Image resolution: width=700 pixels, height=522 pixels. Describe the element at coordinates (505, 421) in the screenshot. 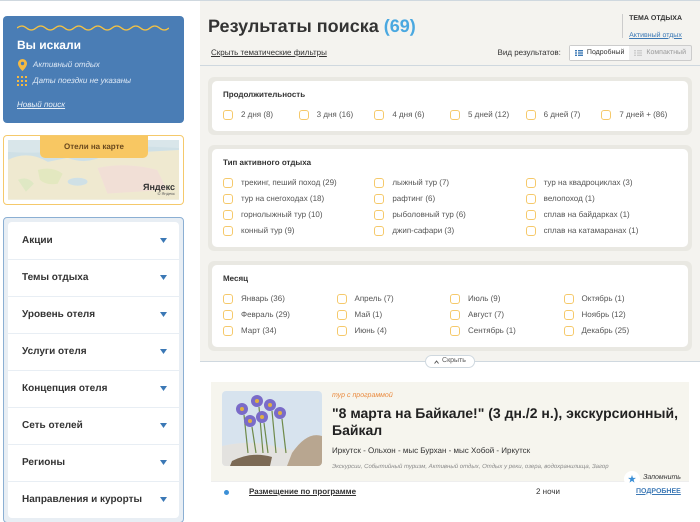

I see `result-title: "8 марта на Байкале!" (3 дн./2 н.), экскурсионный, Байкал` at that location.